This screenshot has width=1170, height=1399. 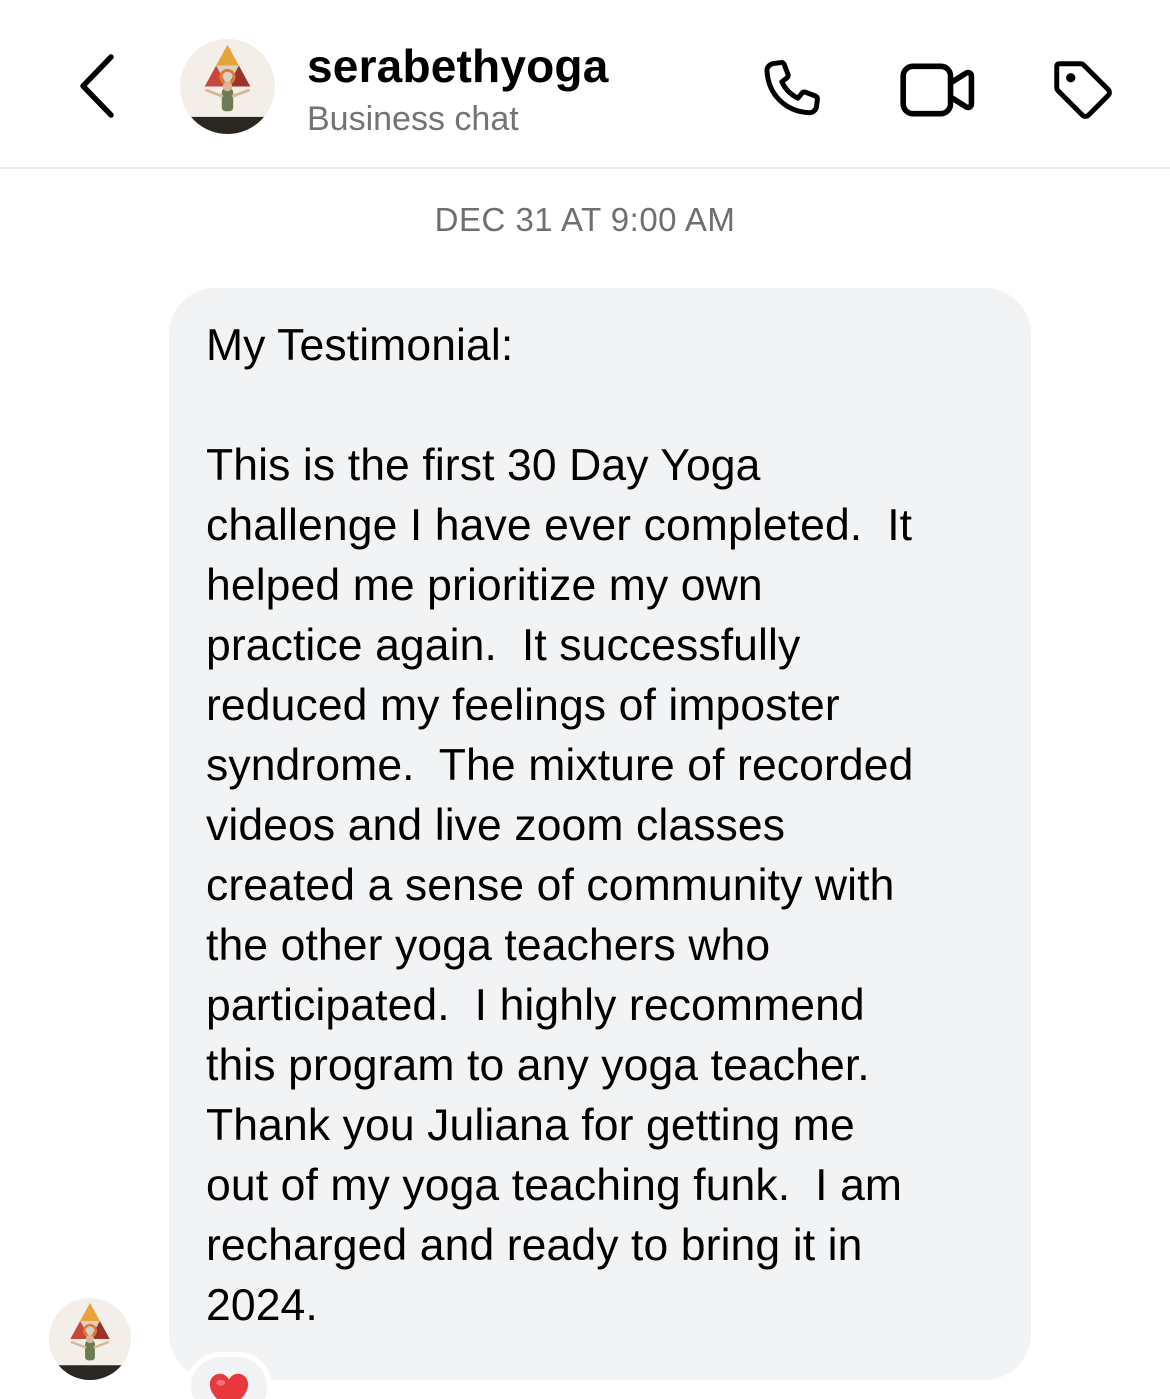 What do you see at coordinates (413, 119) in the screenshot?
I see `chat-type-label: Business chat` at bounding box center [413, 119].